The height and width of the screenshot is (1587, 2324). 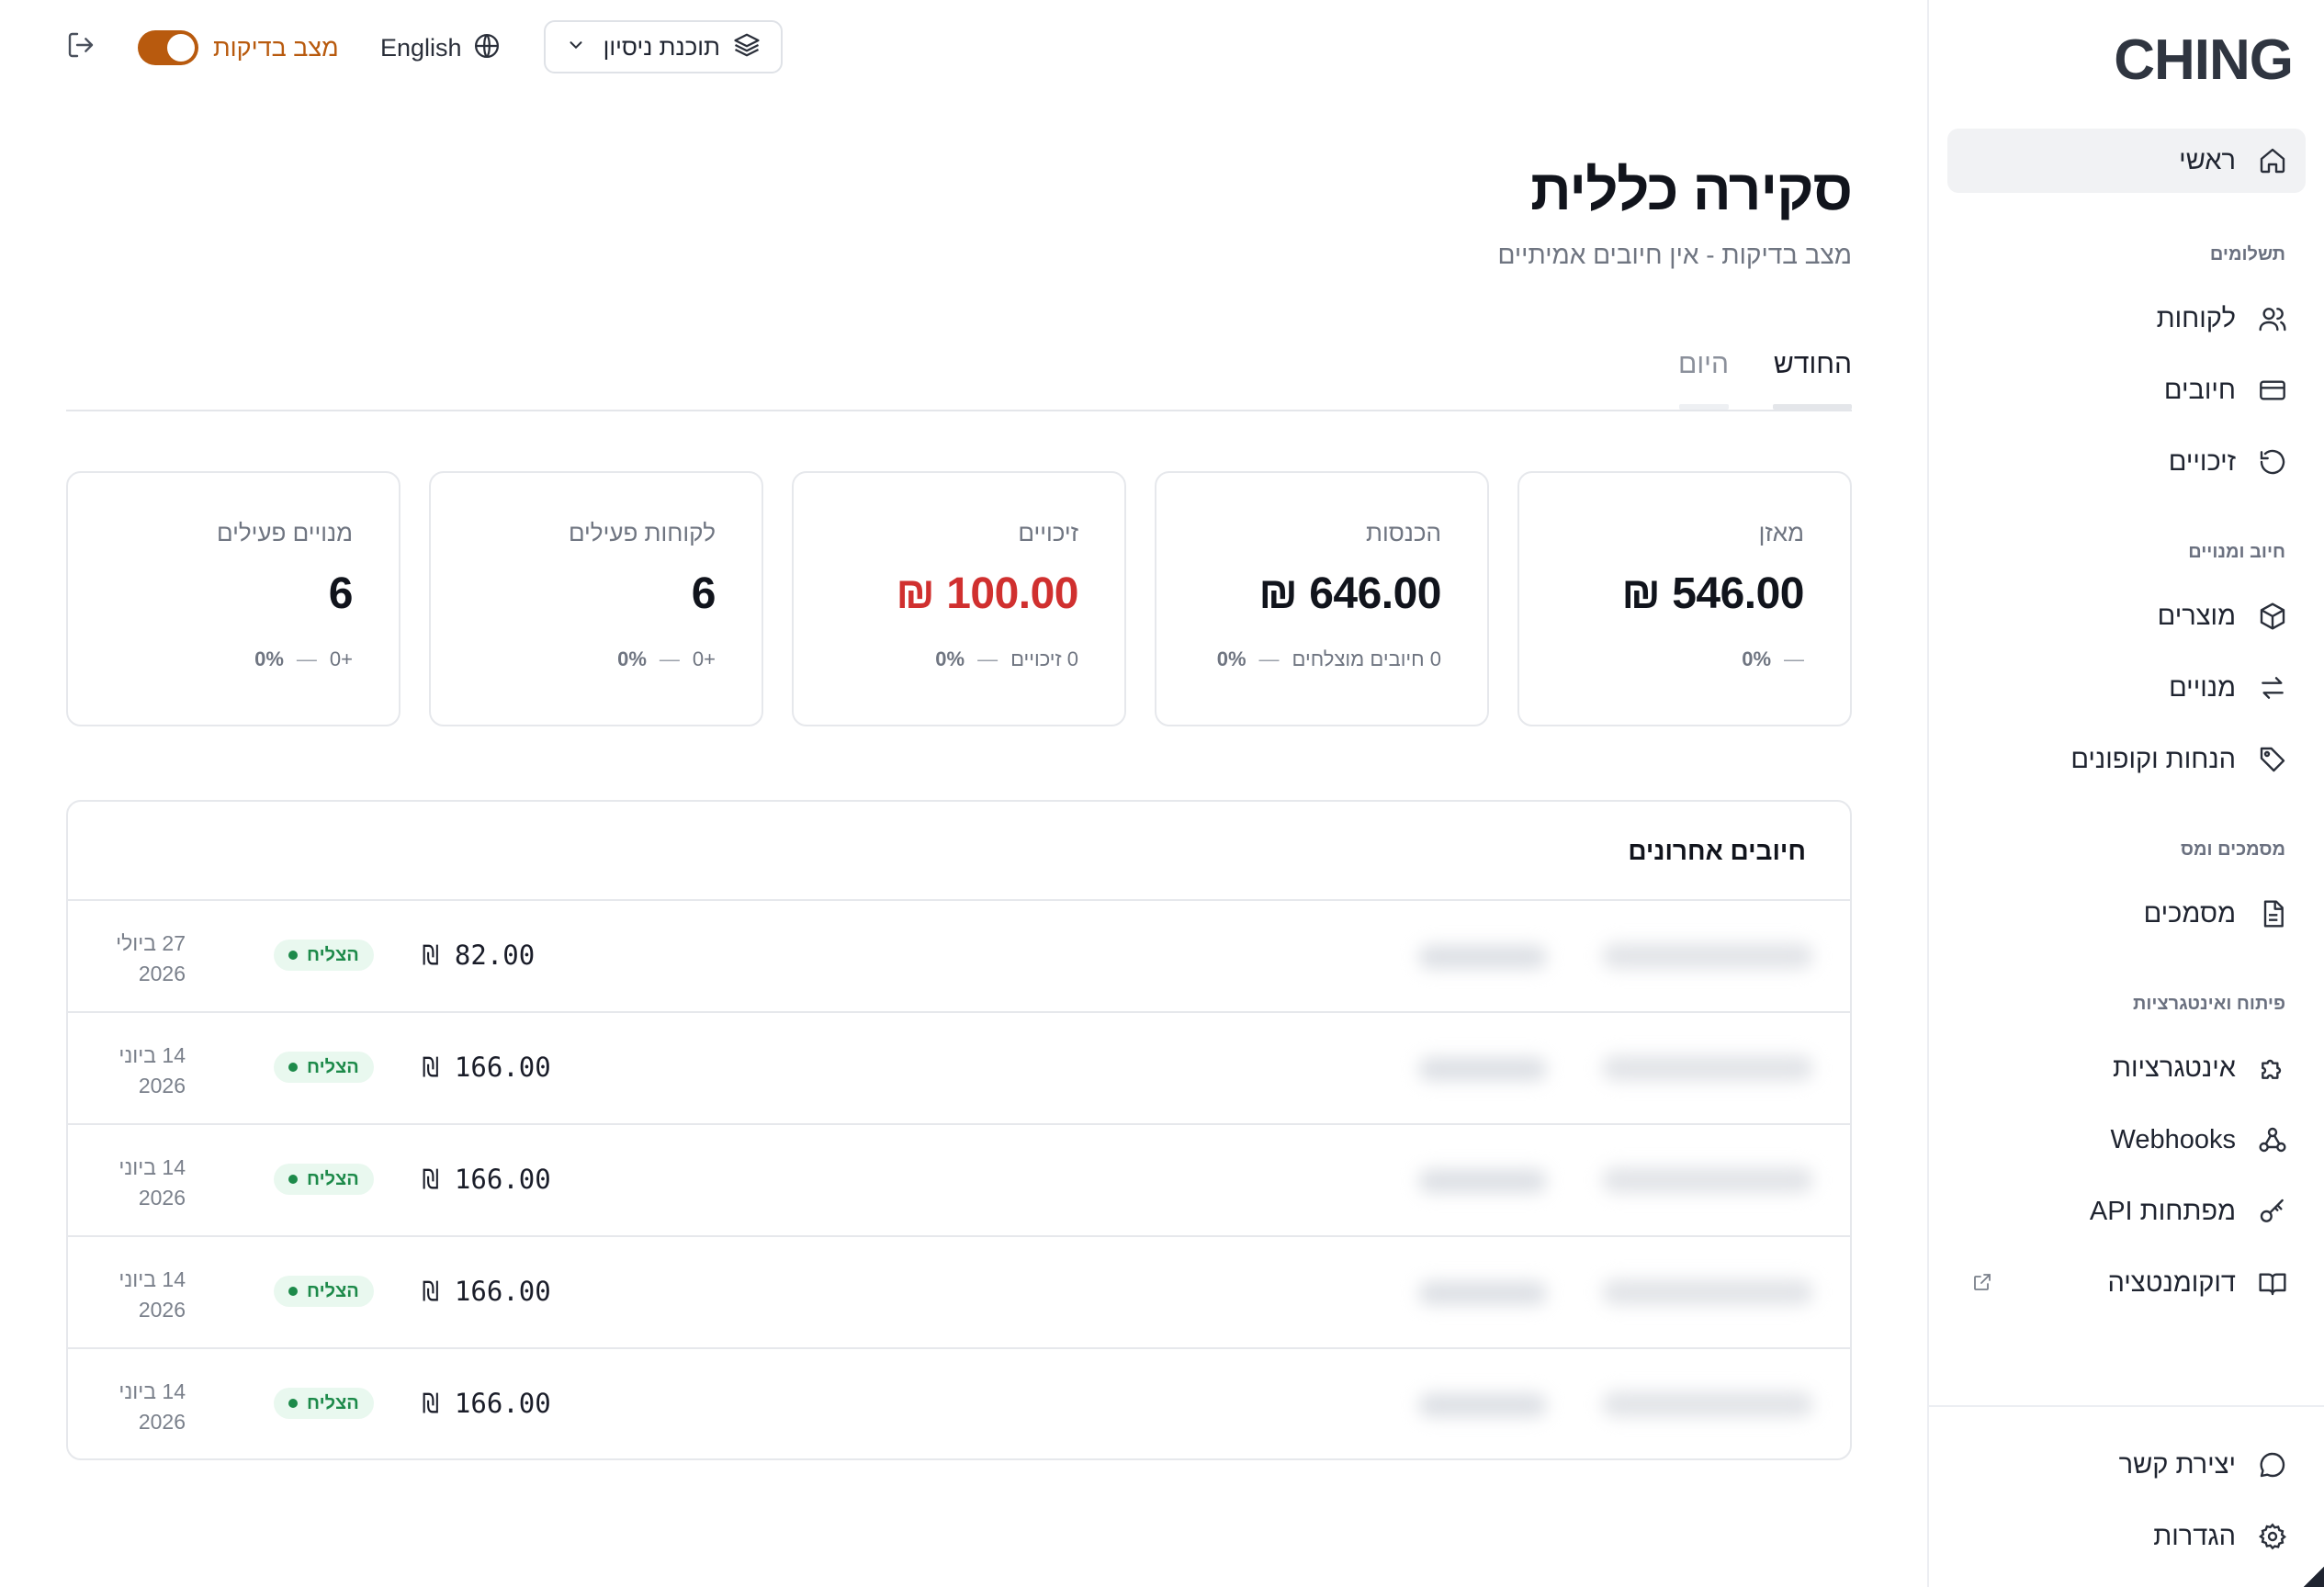 What do you see at coordinates (1366, 658) in the screenshot?
I see `stat-foot-text: 0 חיובים מוצלחים` at bounding box center [1366, 658].